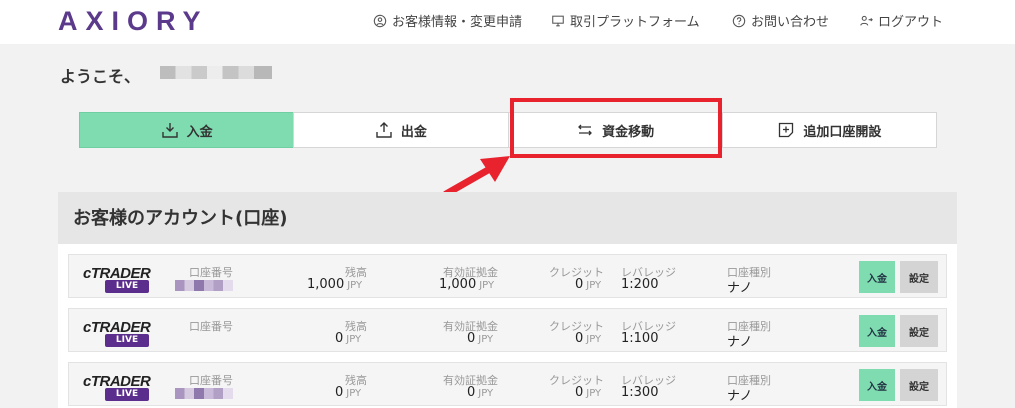  I want to click on equity-value: 1,000 JPY, so click(467, 284).